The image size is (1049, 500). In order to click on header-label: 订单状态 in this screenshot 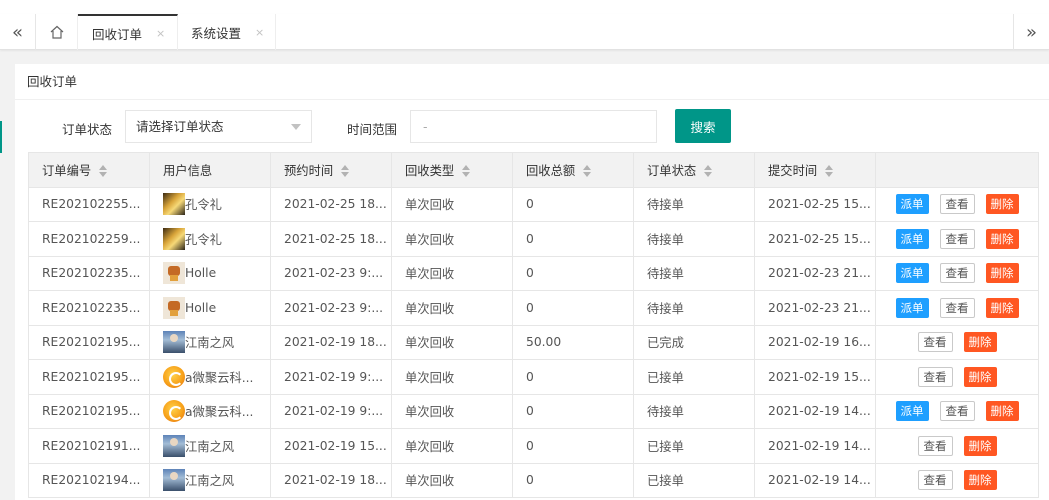, I will do `click(672, 170)`.